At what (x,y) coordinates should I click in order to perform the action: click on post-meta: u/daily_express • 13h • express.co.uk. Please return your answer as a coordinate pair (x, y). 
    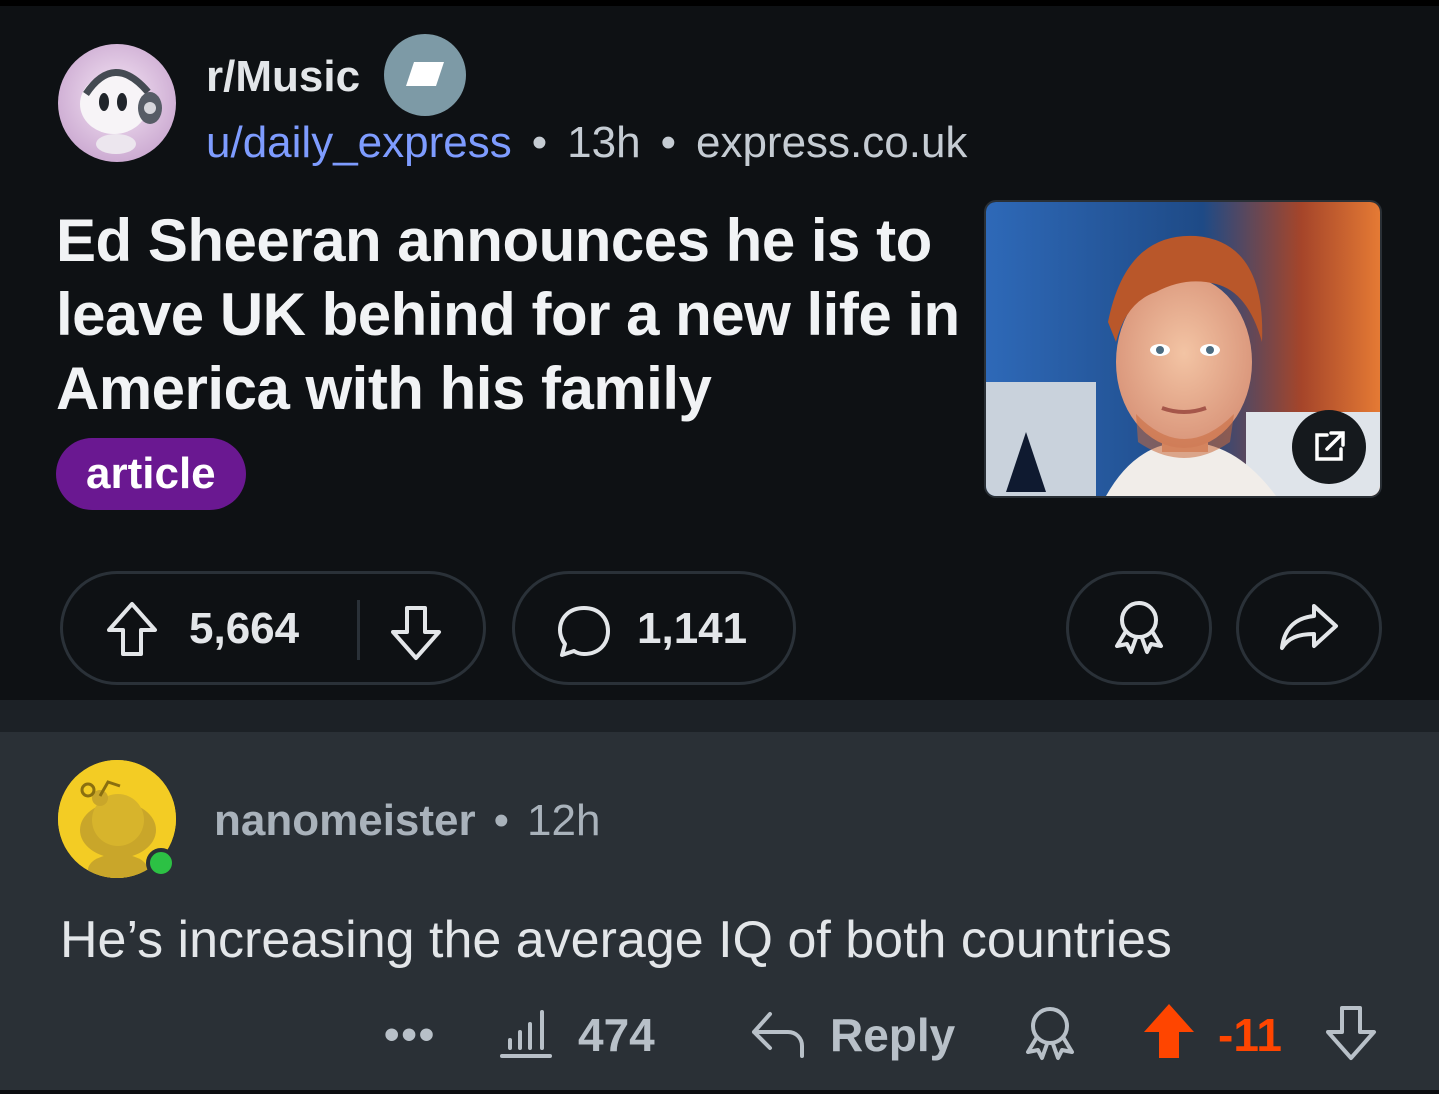
    Looking at the image, I should click on (586, 143).